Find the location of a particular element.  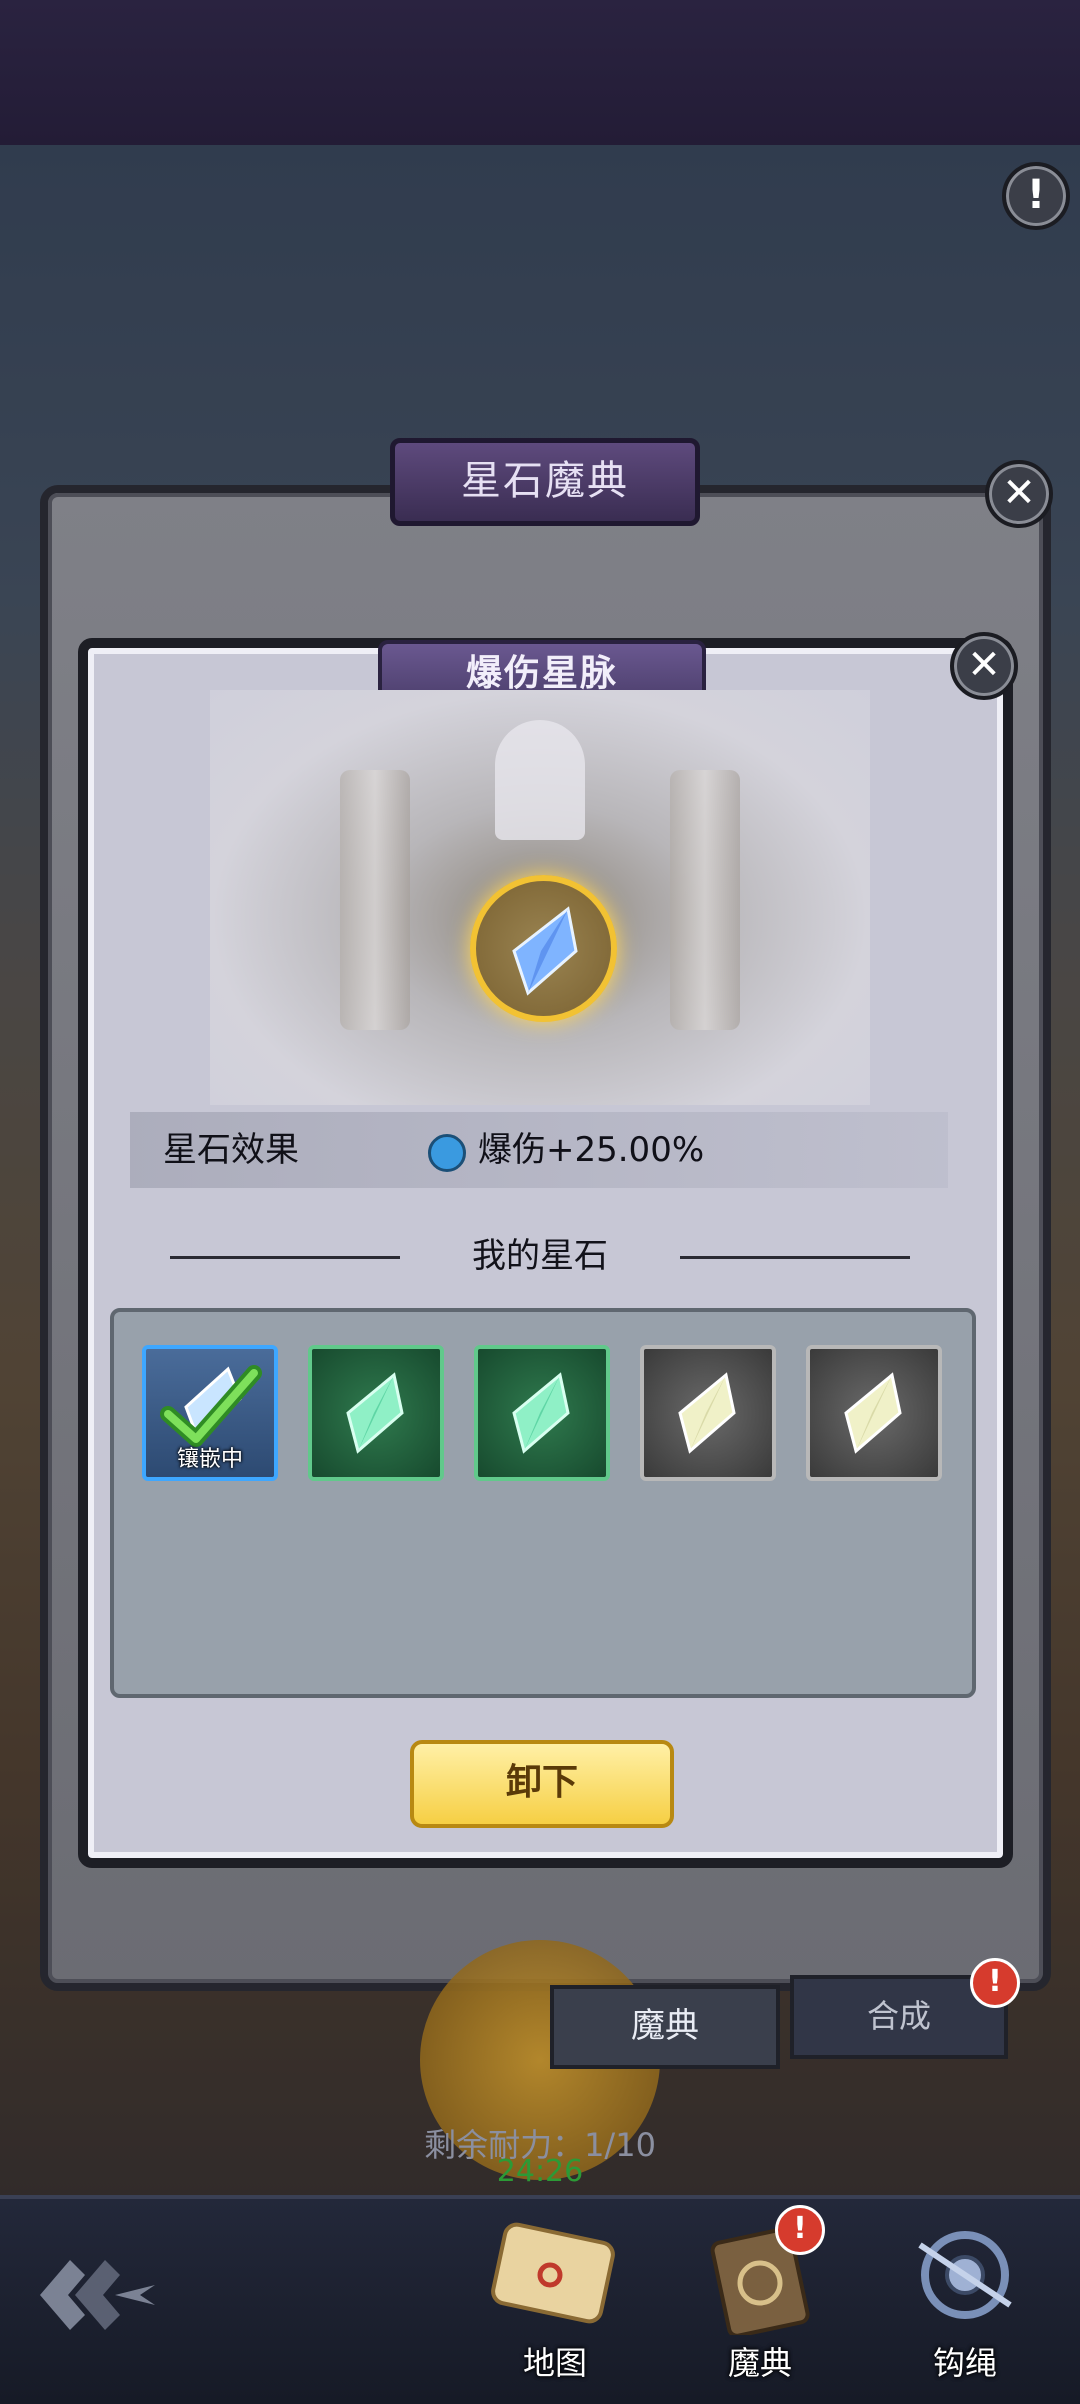

star-stone-ring is located at coordinates (543, 948).